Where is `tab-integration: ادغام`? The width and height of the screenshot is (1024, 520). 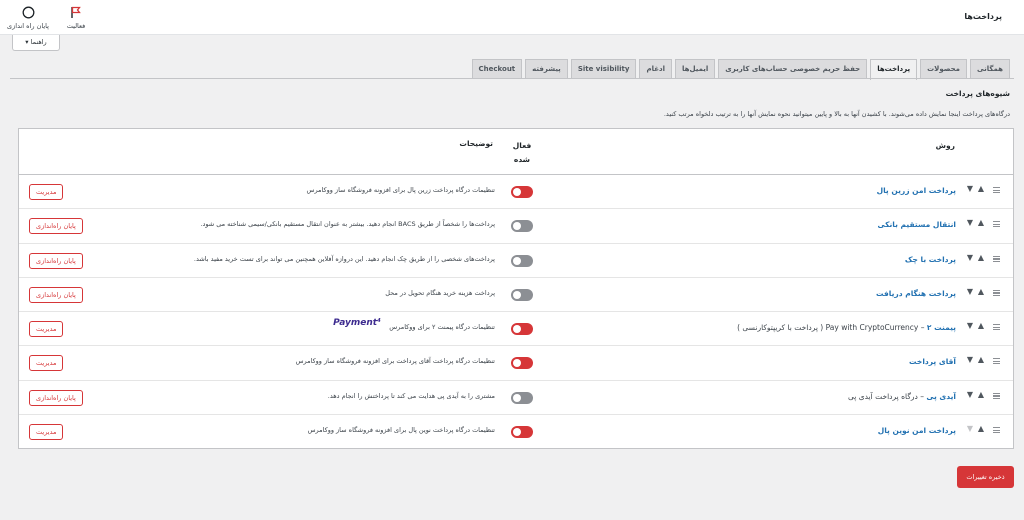 tab-integration: ادغام is located at coordinates (655, 69).